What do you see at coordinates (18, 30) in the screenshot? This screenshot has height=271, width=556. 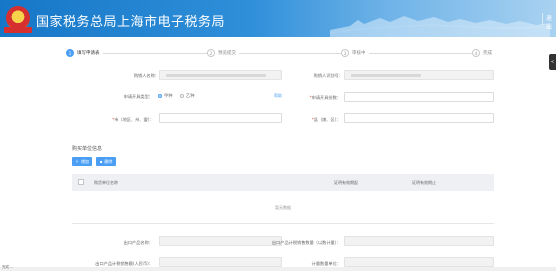 I see `emblem-ribbon` at bounding box center [18, 30].